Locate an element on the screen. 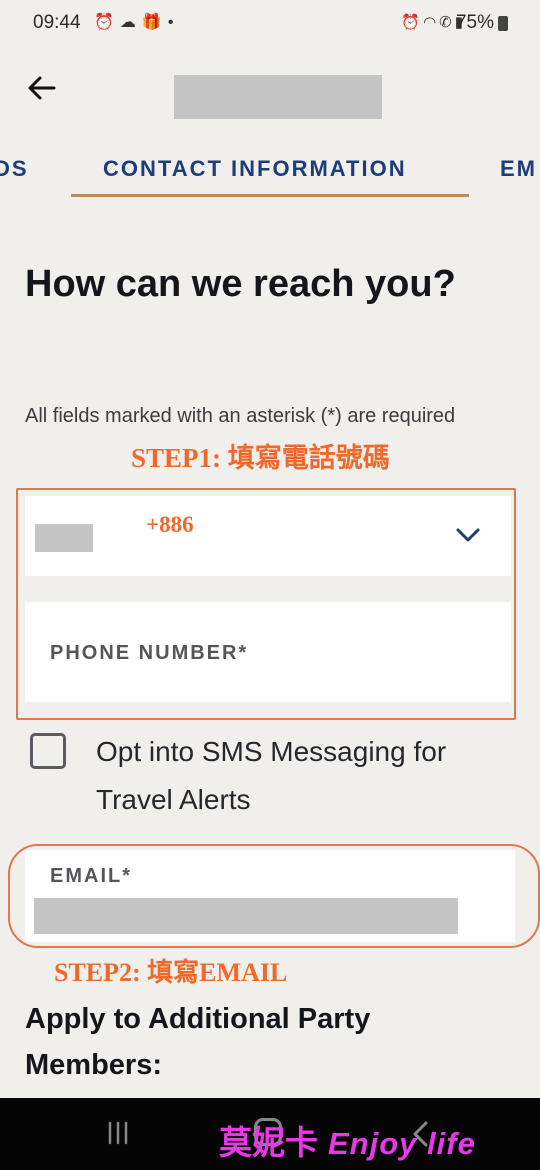  email-value-redacted is located at coordinates (246, 916).